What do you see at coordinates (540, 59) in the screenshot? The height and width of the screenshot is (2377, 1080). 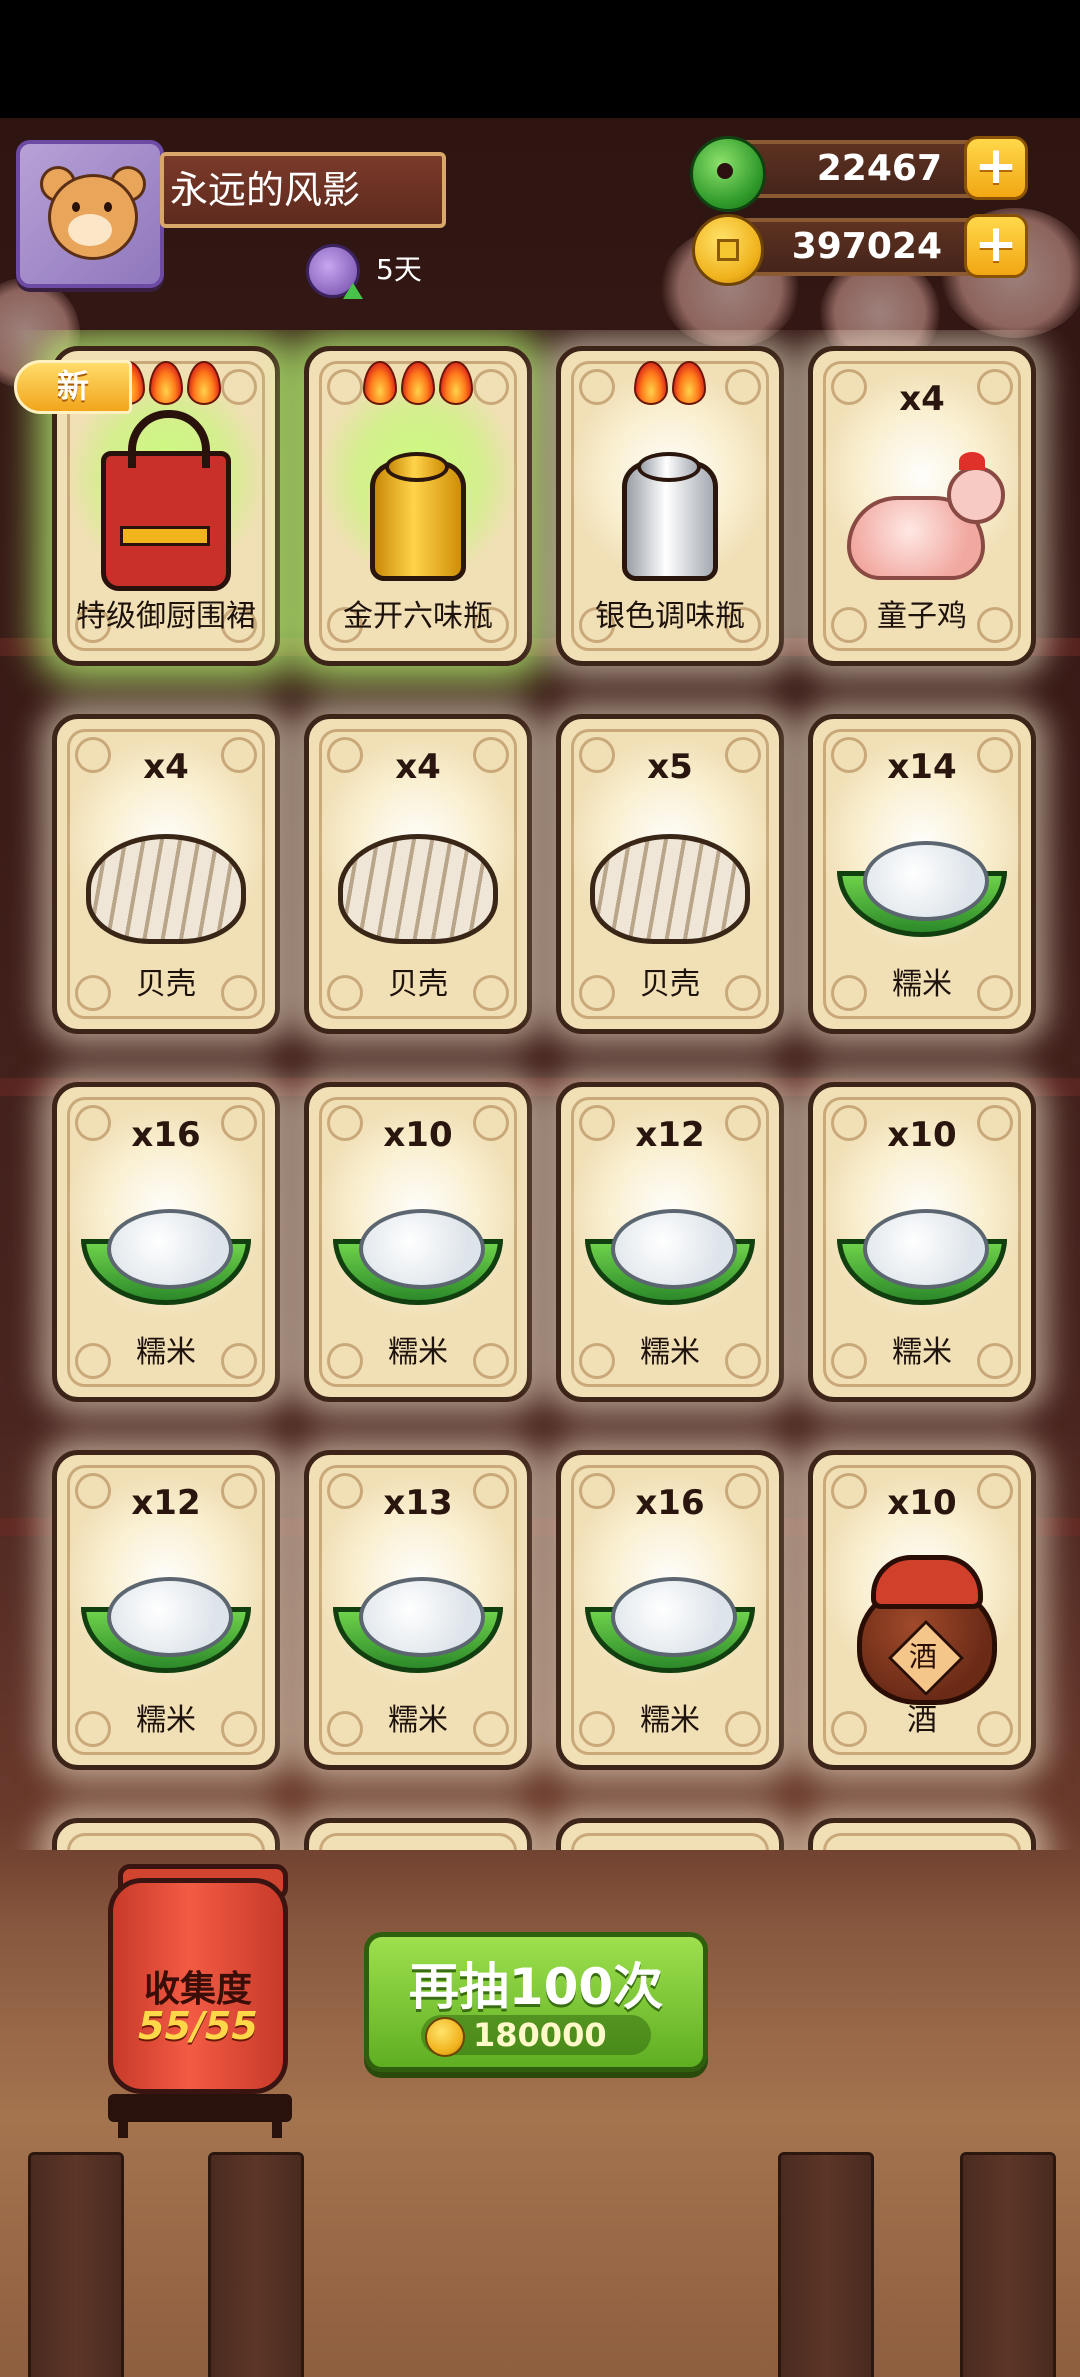 I see `status-bar` at bounding box center [540, 59].